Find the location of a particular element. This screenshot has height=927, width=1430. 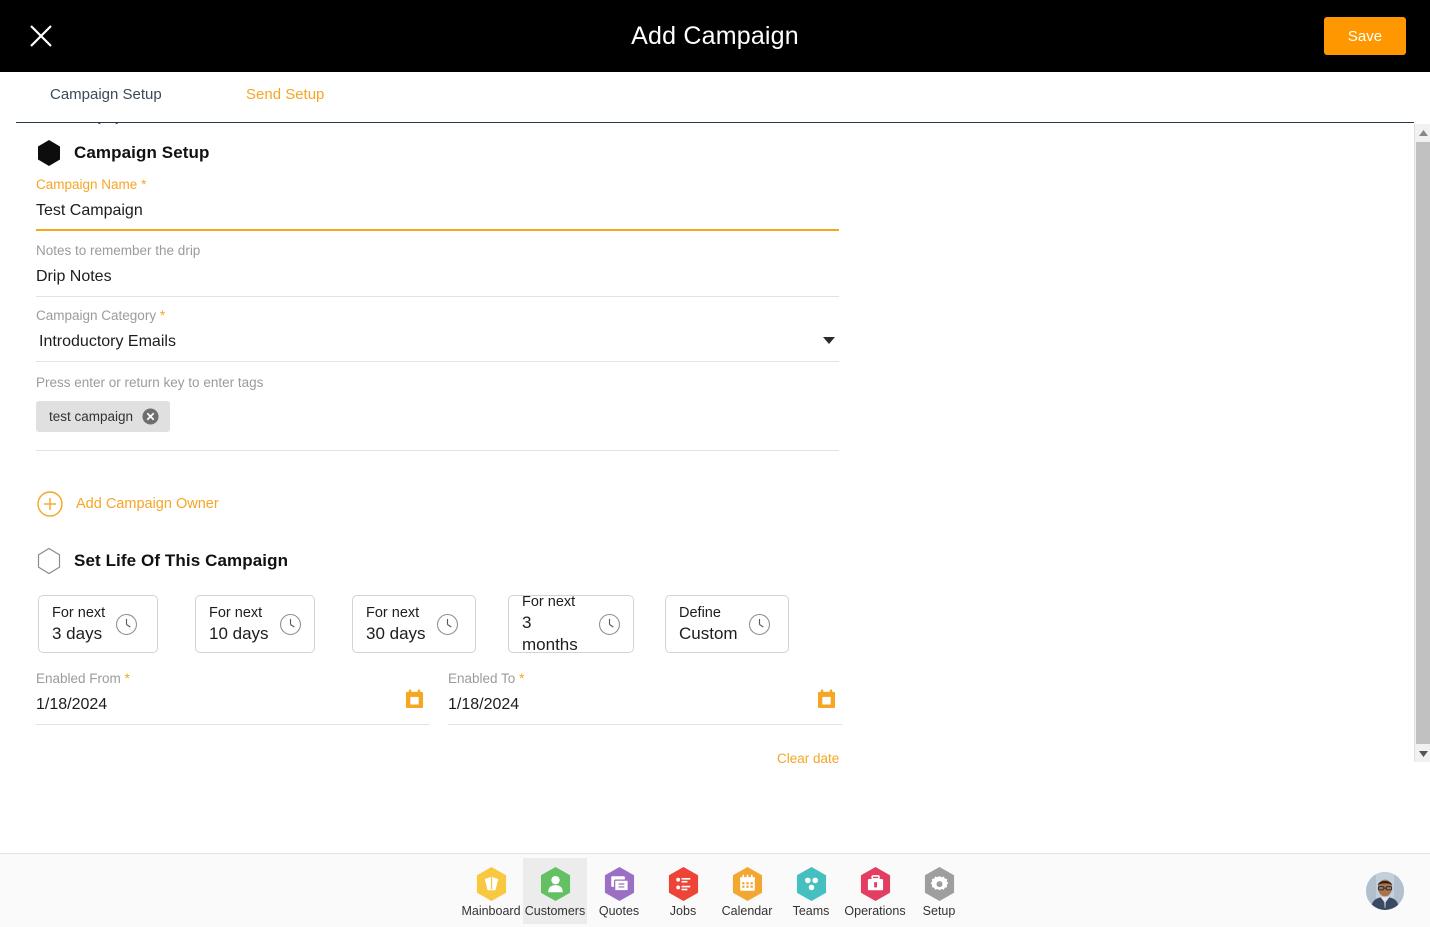

tag-chip-label: test campaign is located at coordinates (91, 416).